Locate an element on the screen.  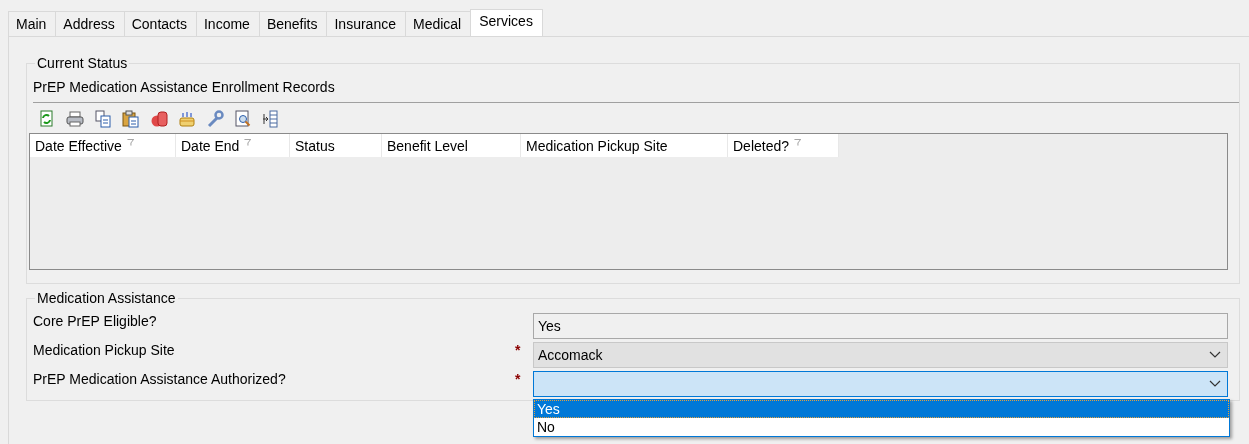
cake-icon is located at coordinates (187, 119).